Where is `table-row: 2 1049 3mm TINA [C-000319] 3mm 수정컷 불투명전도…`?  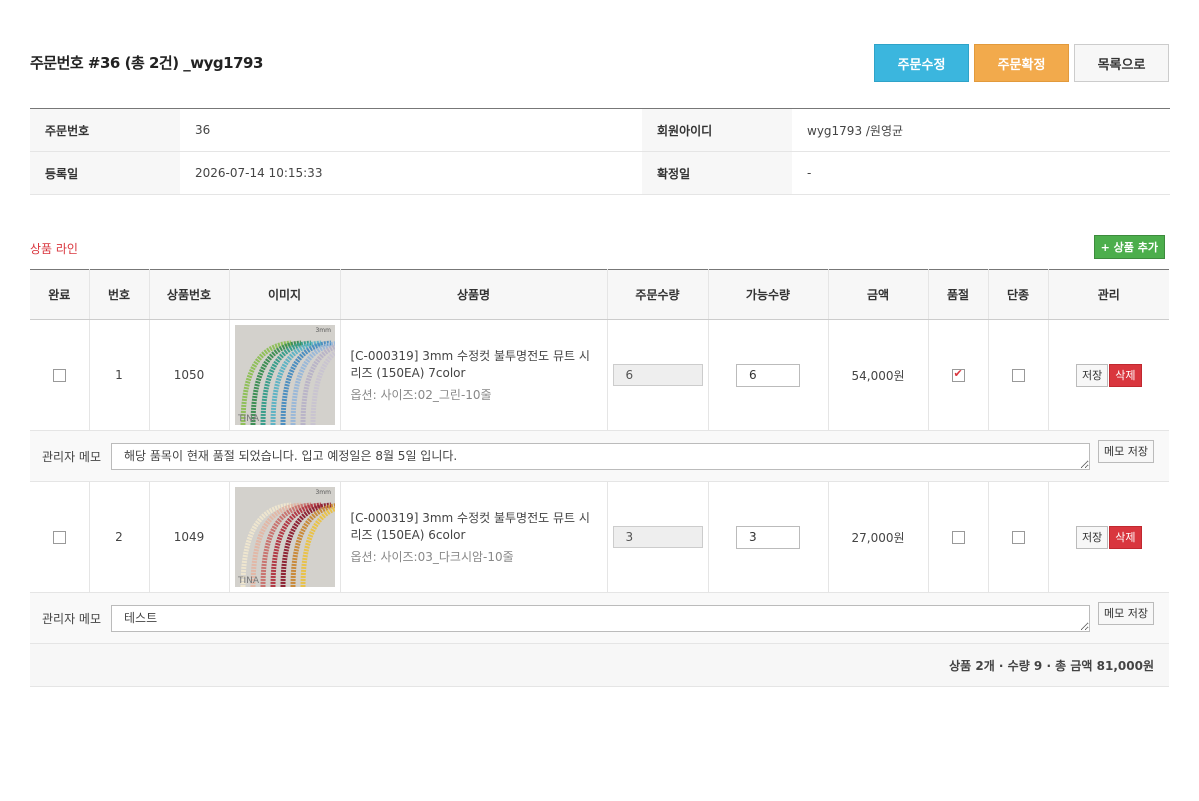 table-row: 2 1049 3mm TINA [C-000319] 3mm 수정컷 불투명전도… is located at coordinates (599, 537).